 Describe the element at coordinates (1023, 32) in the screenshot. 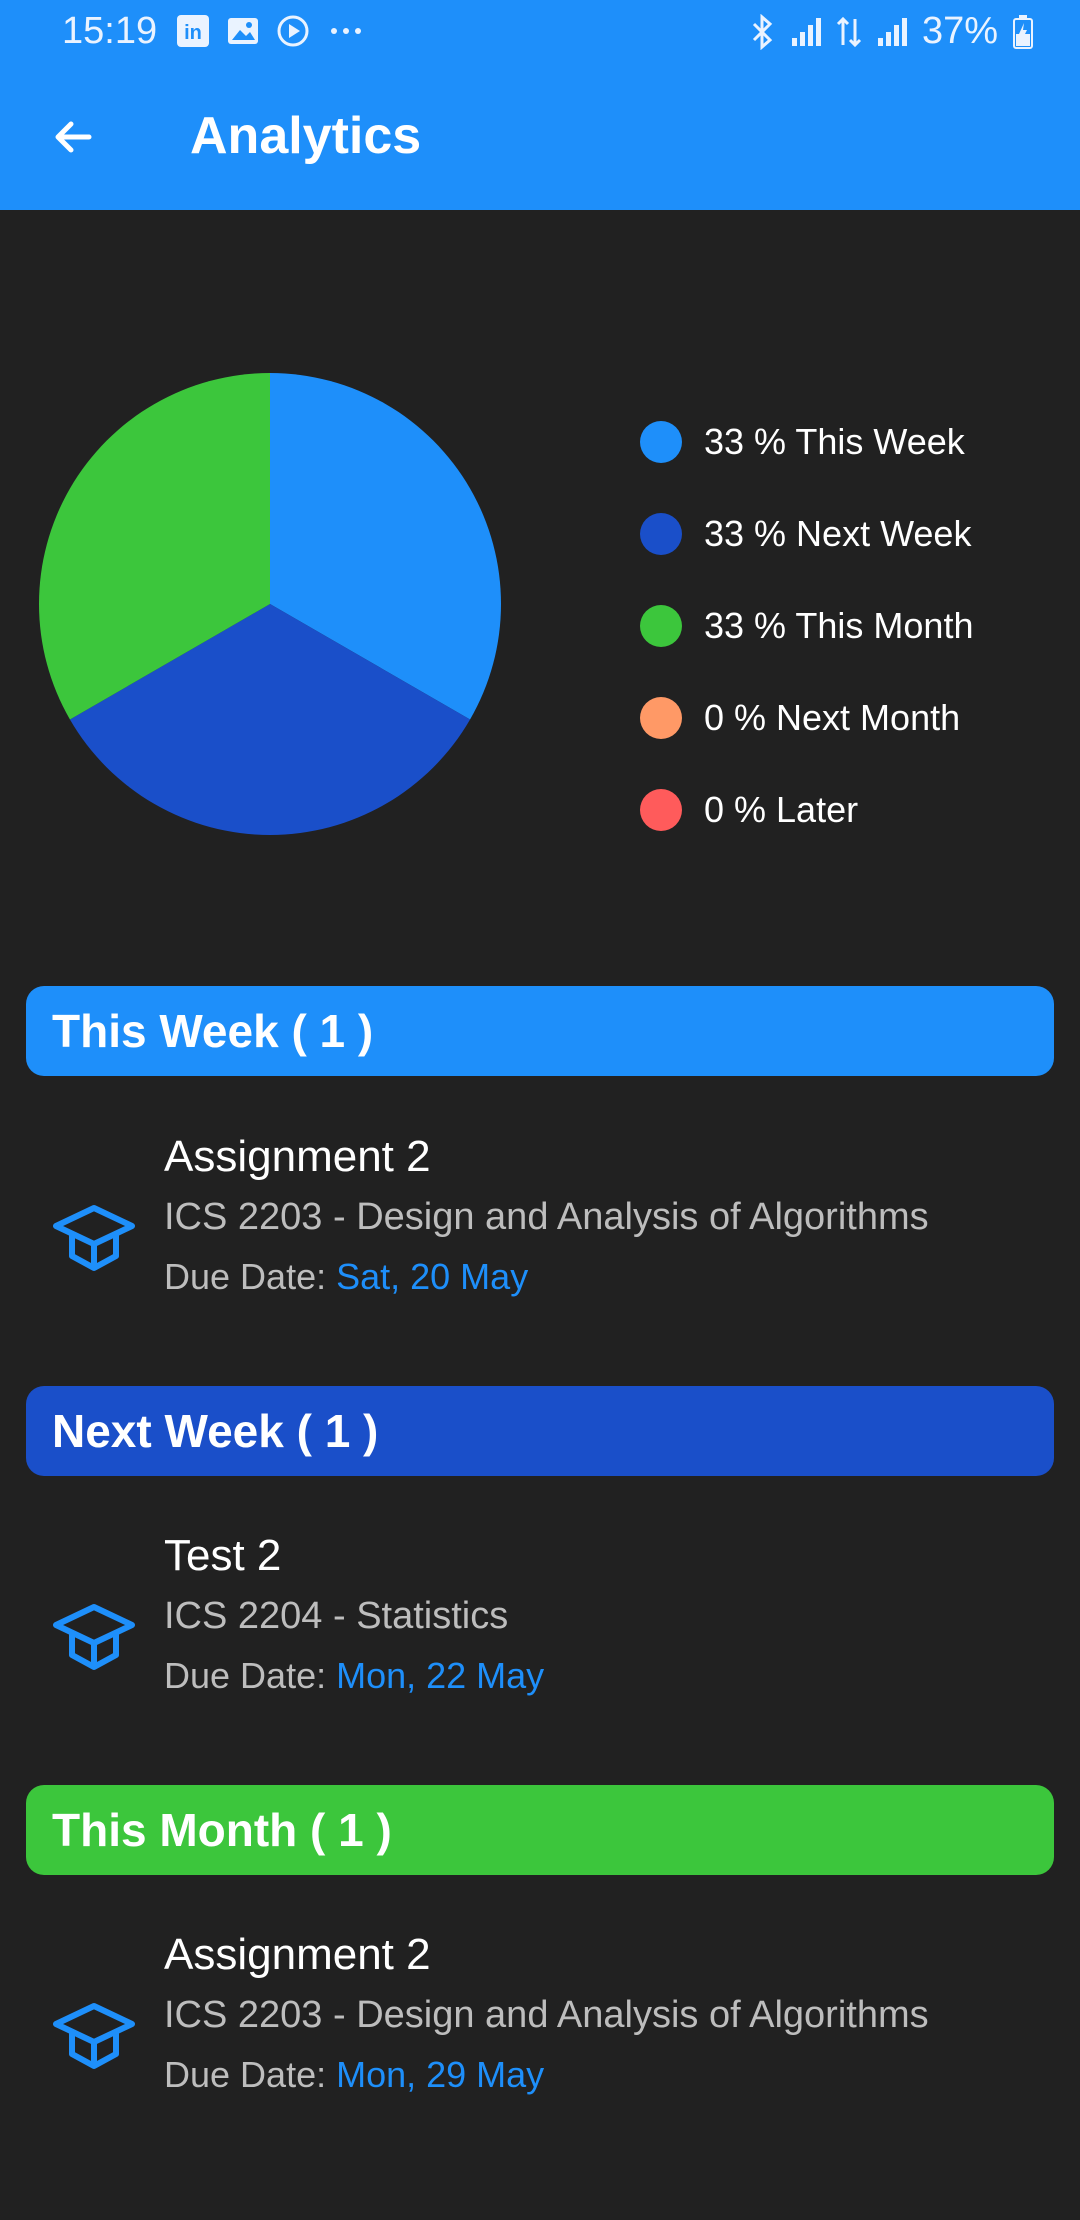

I see `battery-icon` at that location.